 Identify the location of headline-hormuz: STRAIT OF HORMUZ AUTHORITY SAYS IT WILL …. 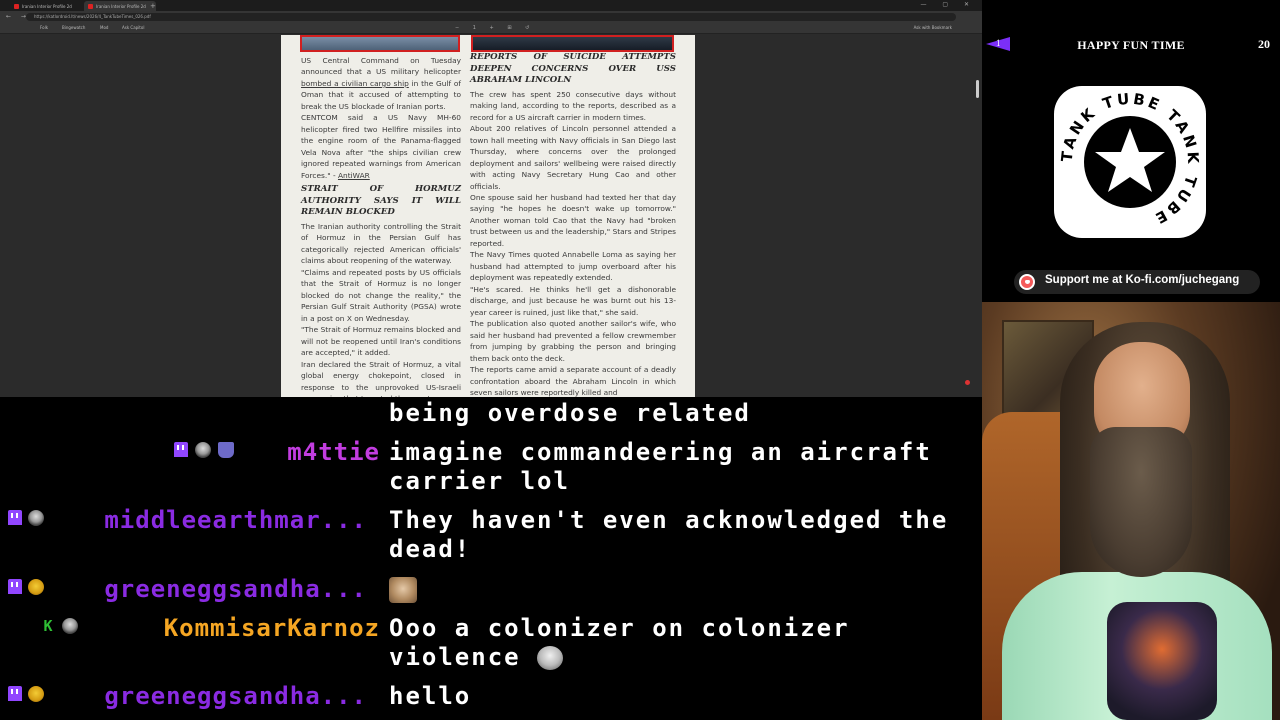
(381, 201).